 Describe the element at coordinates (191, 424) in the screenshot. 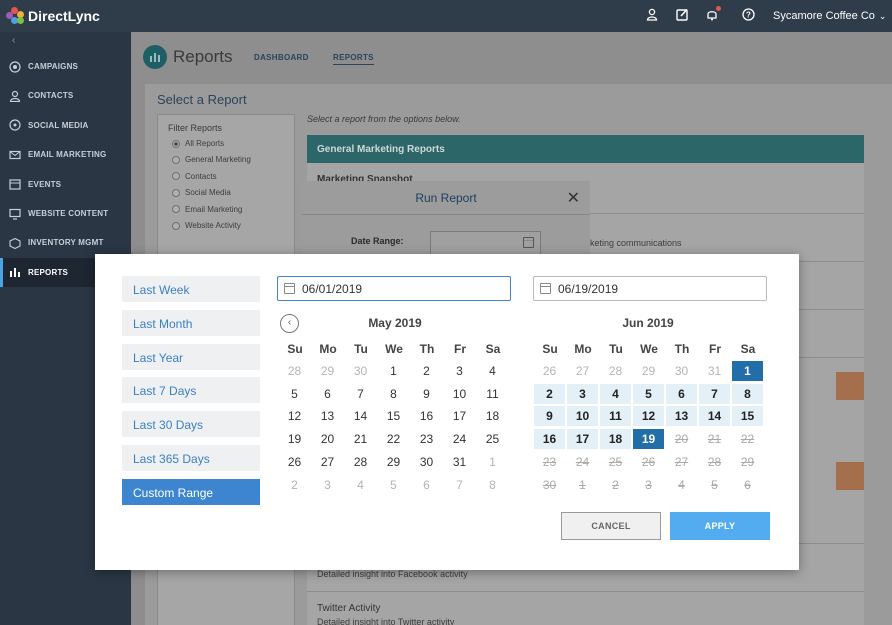

I see `range-last-30-days-button: Last 30 Days` at that location.